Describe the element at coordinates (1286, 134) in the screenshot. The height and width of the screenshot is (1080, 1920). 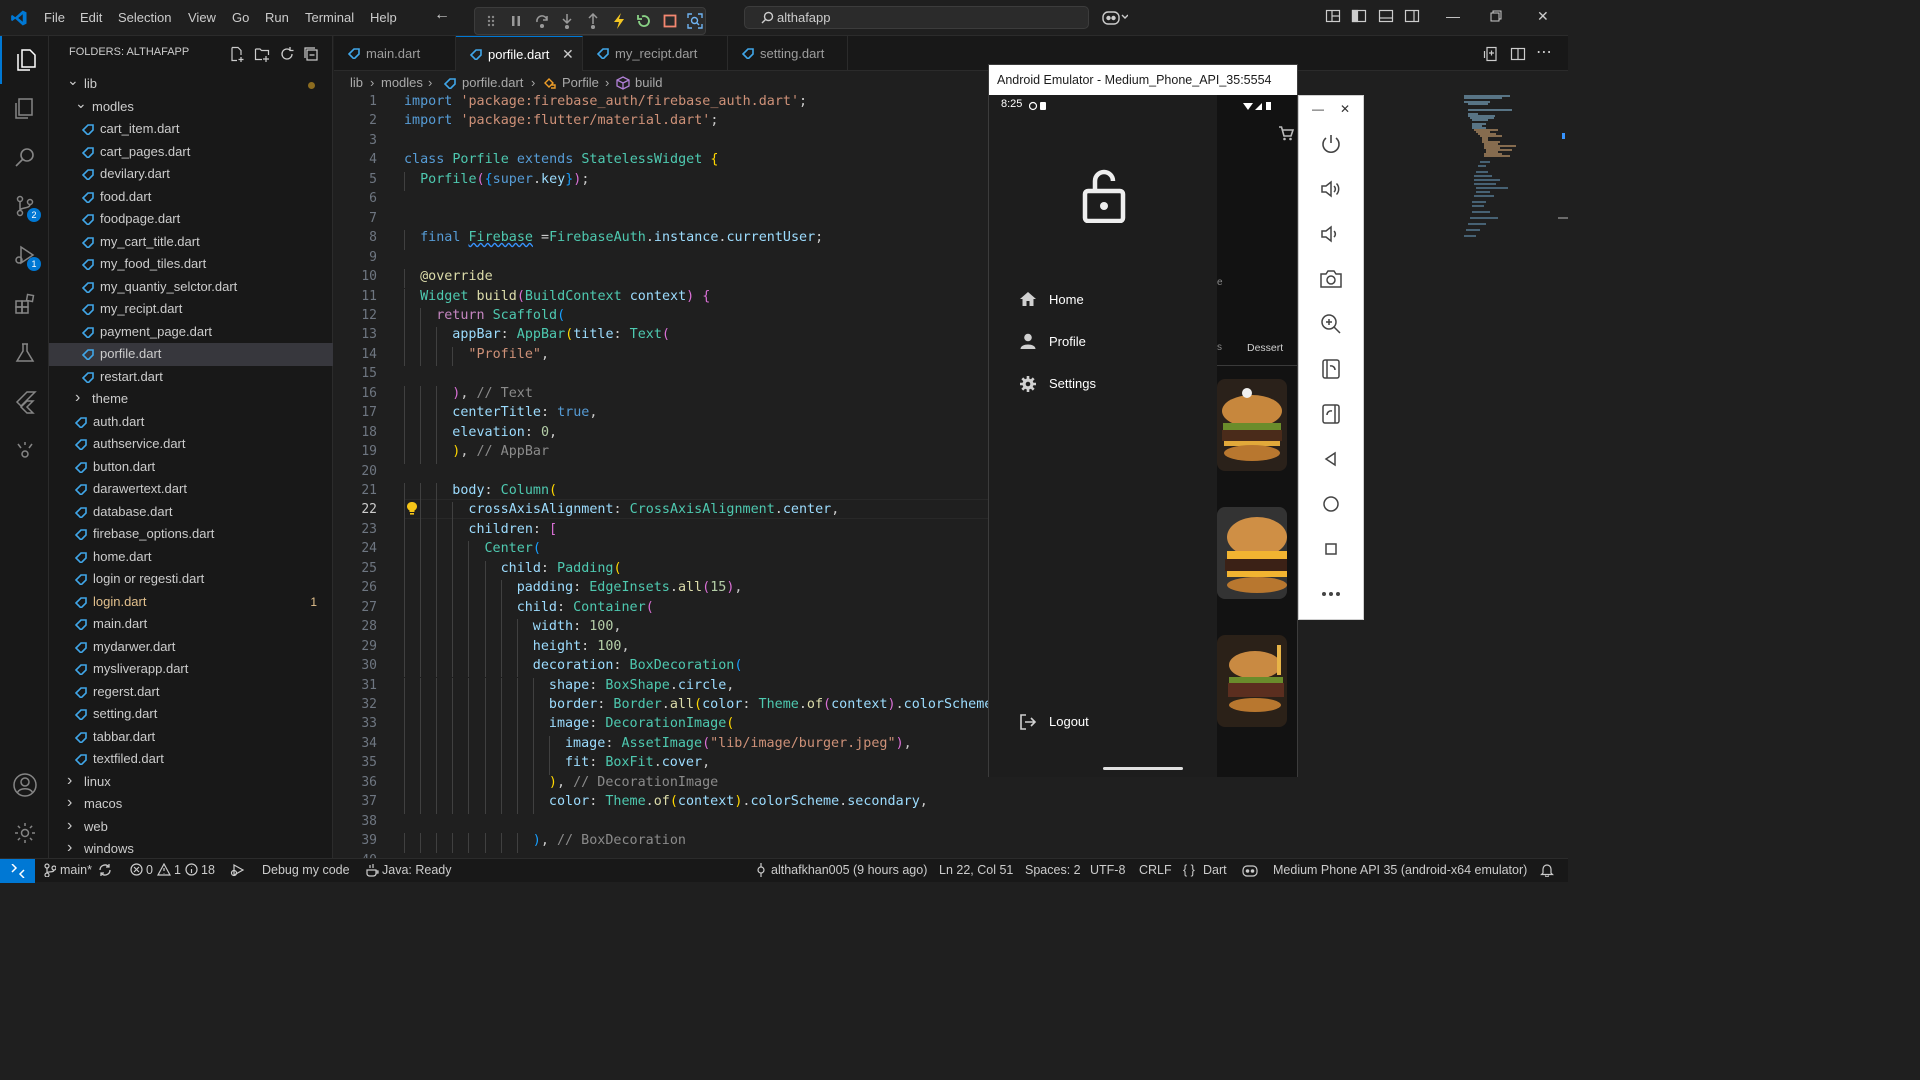
I see `cart-icon` at that location.